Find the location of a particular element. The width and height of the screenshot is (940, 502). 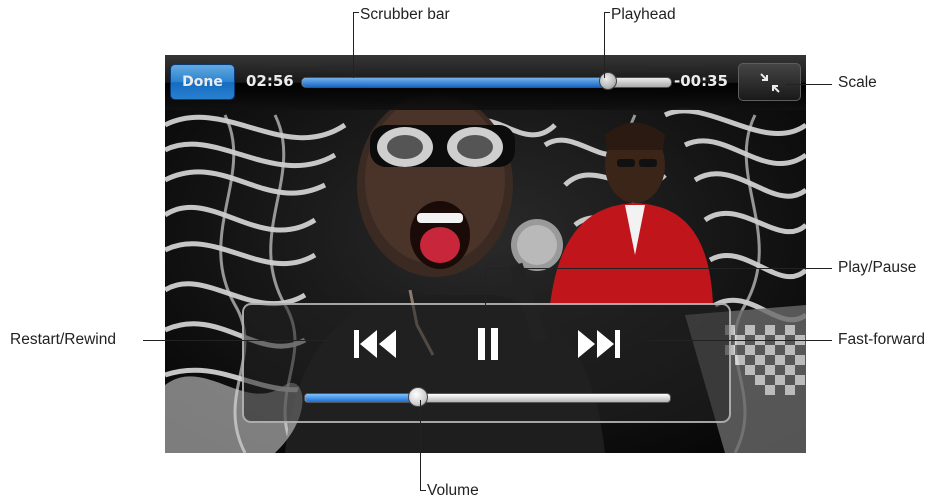

callout-play-pause: Play/Pause is located at coordinates (877, 267).